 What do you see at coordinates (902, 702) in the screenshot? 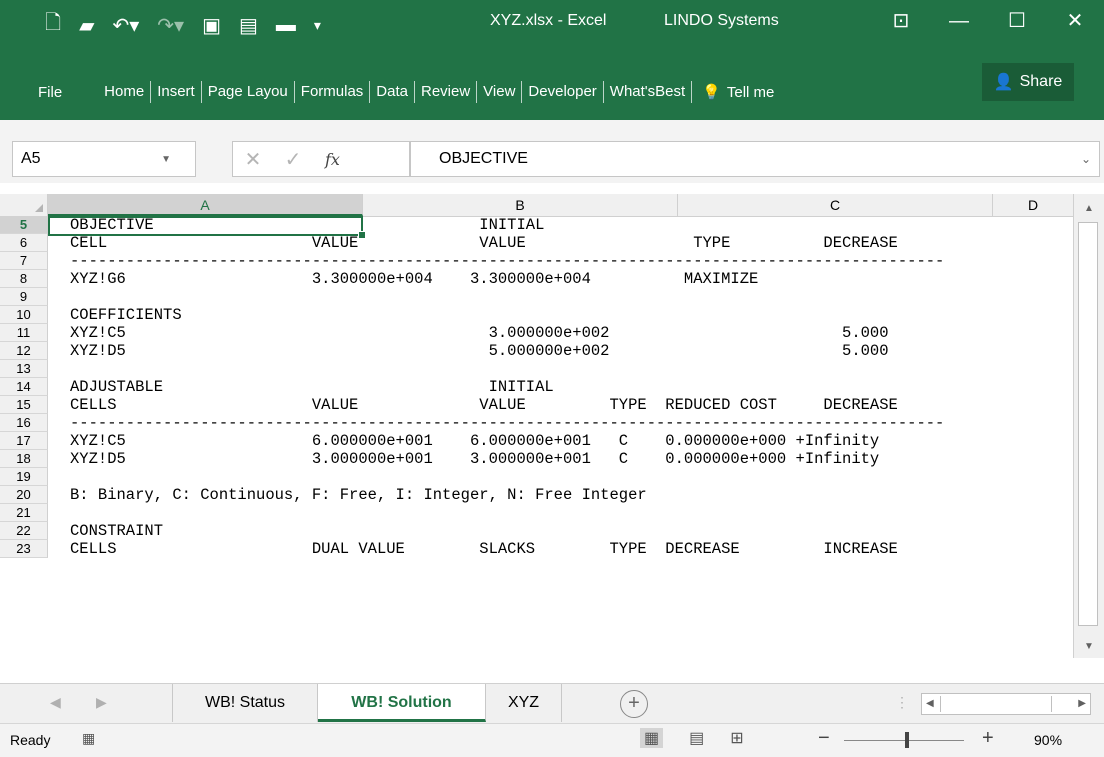
I see `tab-split-handle-icon: ⋮` at bounding box center [902, 702].